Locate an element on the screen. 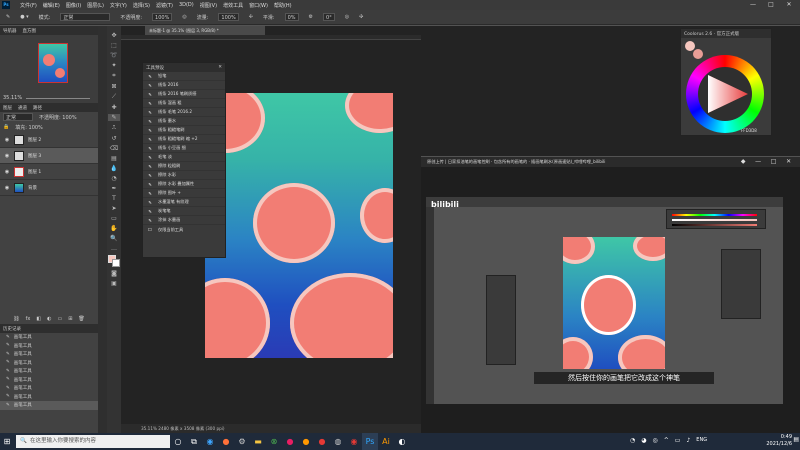  trash-icon: 🗑 is located at coordinates (81, 320).